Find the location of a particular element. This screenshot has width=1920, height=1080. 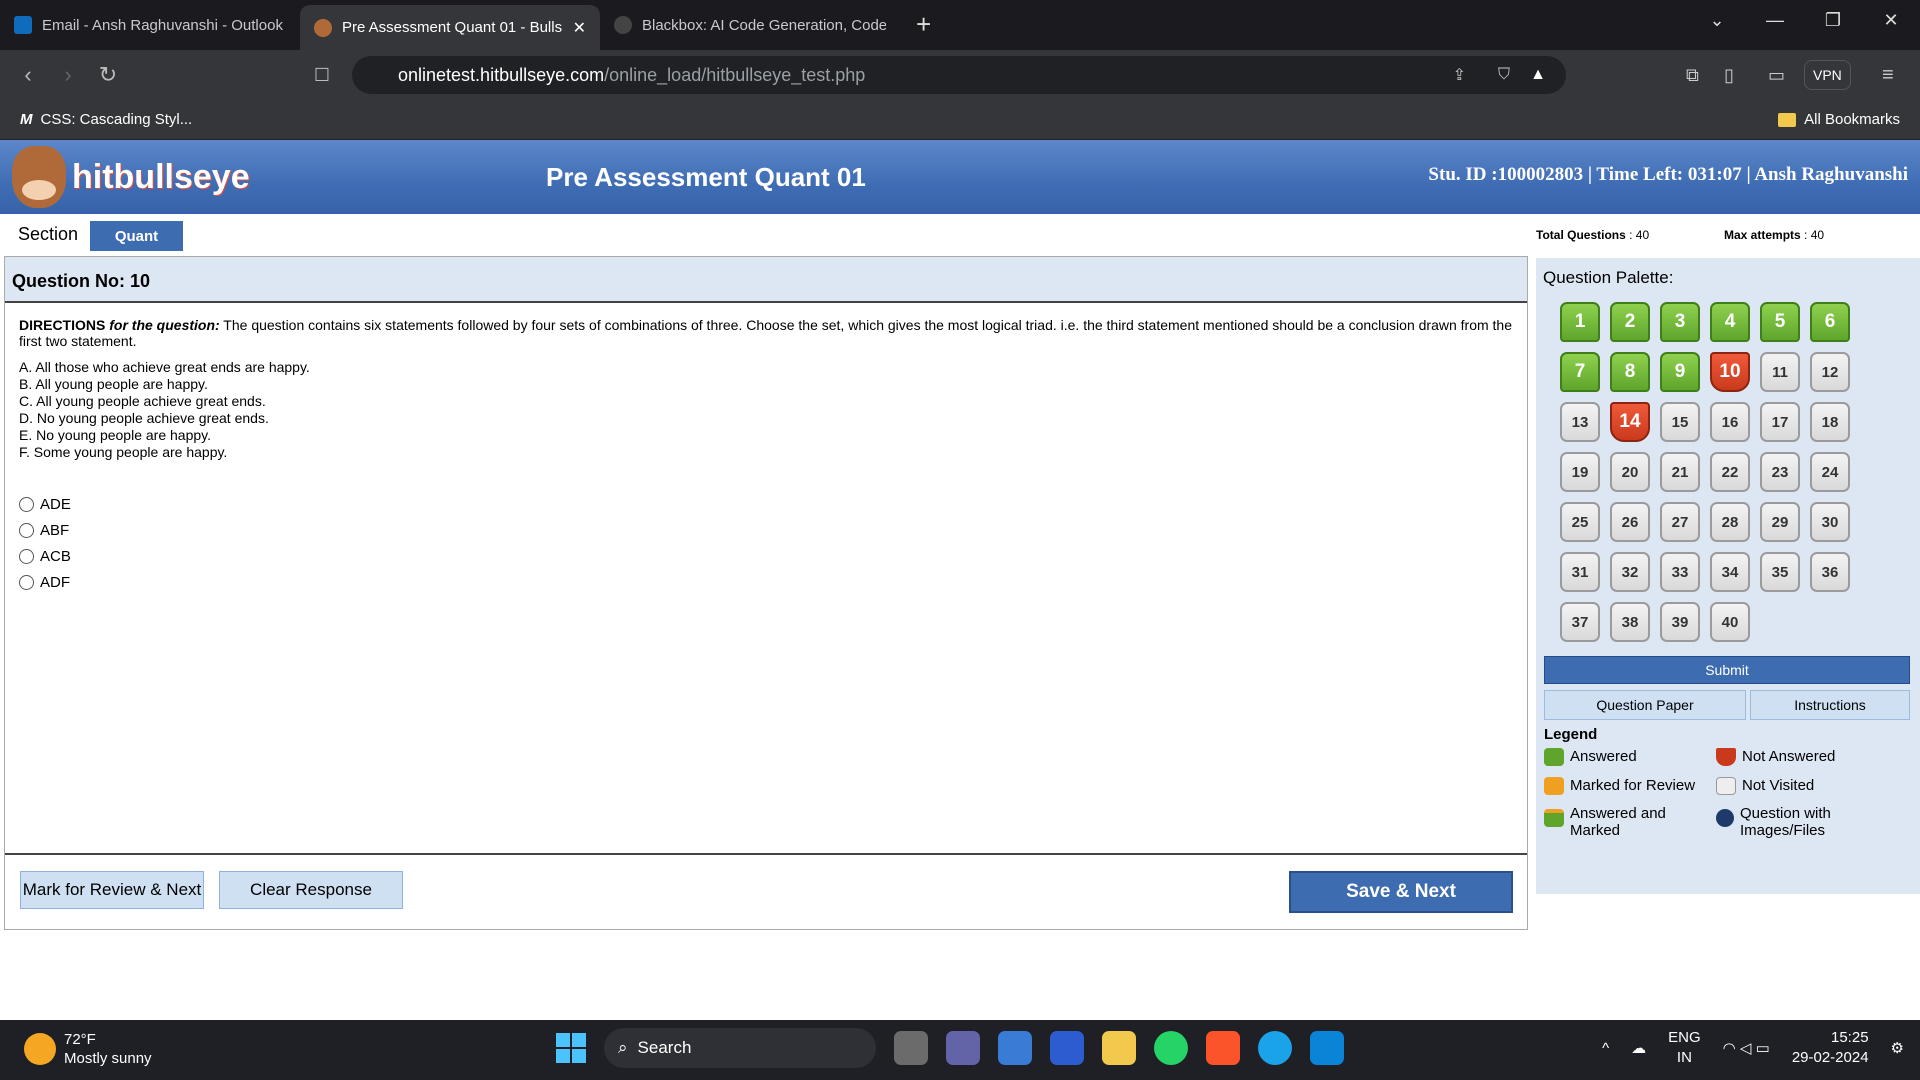

store-icon is located at coordinates (1015, 1048).